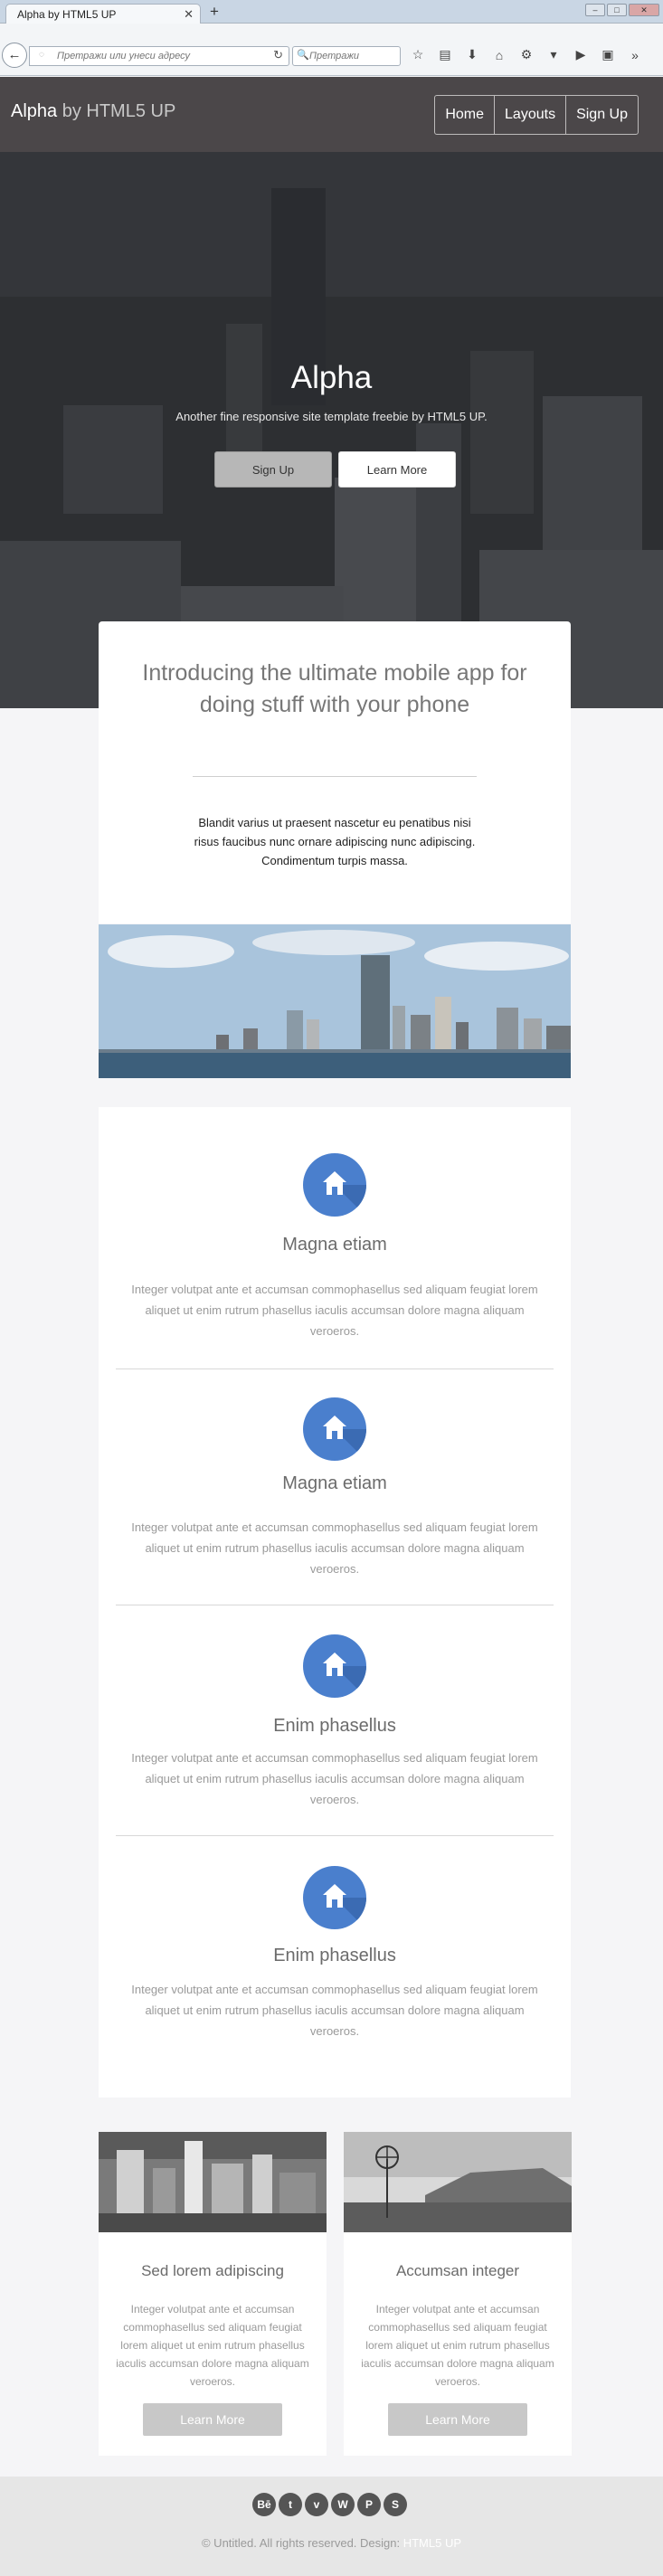  Describe the element at coordinates (41, 55) in the screenshot. I see `site-info-icon: ◌` at that location.